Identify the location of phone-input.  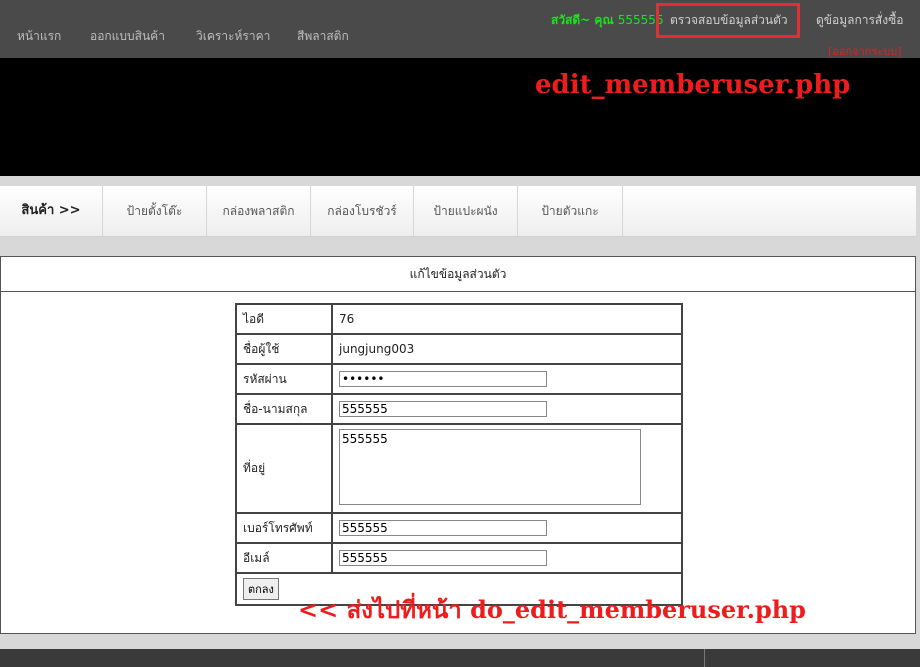
(443, 528).